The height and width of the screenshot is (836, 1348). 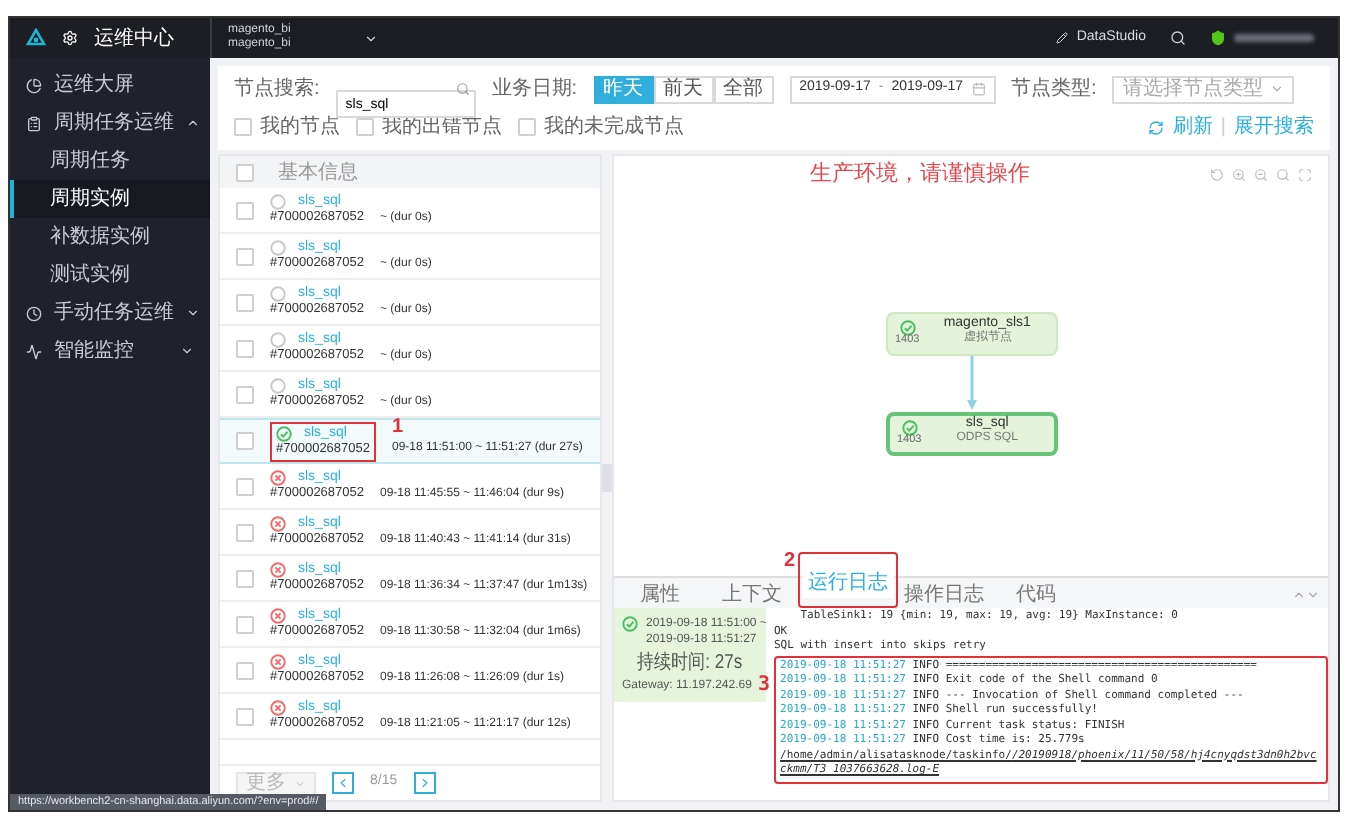 I want to click on settings-icon, so click(x=70, y=38).